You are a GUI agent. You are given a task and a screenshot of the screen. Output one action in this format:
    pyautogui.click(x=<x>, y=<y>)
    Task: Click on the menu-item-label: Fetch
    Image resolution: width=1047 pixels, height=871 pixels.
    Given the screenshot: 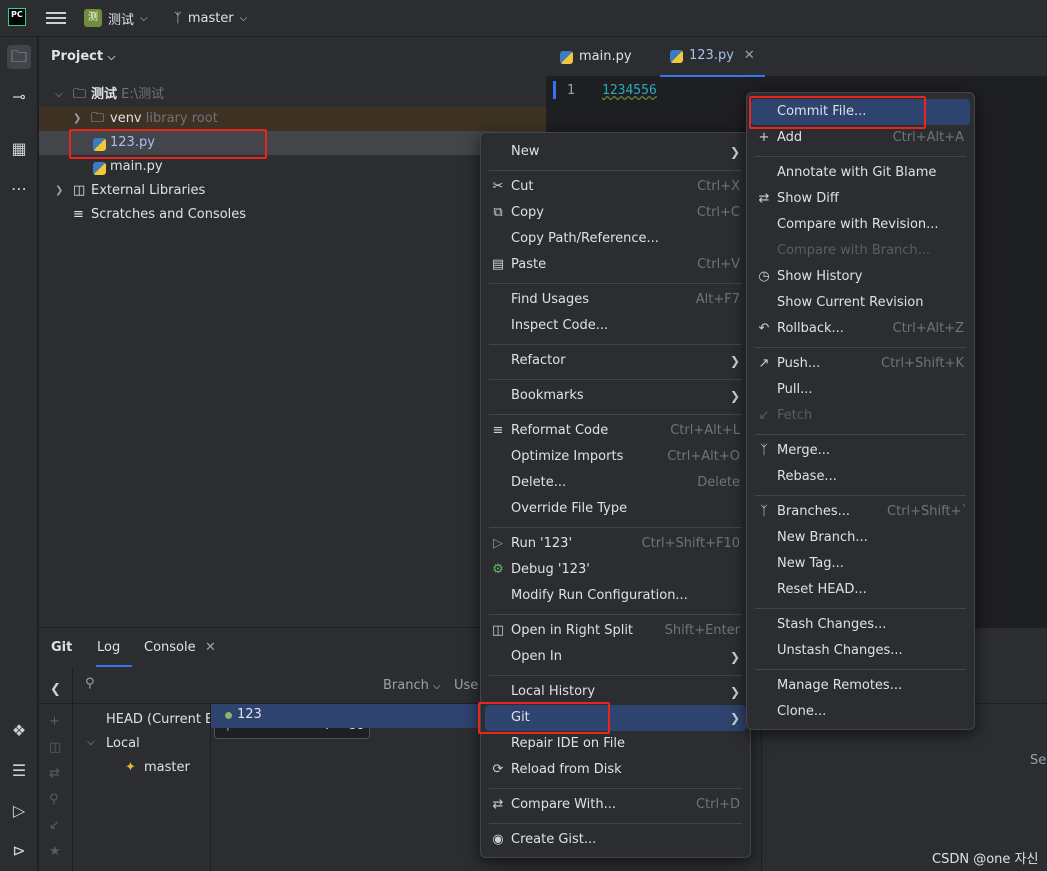 What is the action you would take?
    pyautogui.click(x=795, y=415)
    